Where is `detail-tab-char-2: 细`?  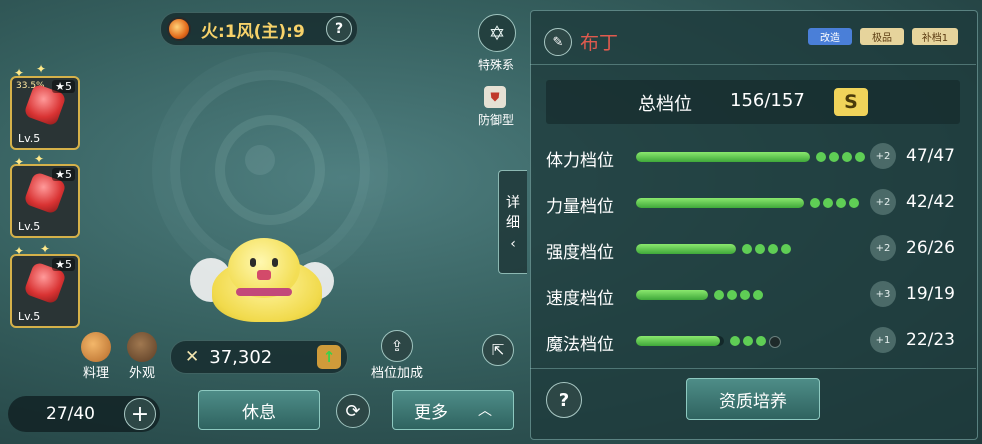 detail-tab-char-2: 细 is located at coordinates (513, 223).